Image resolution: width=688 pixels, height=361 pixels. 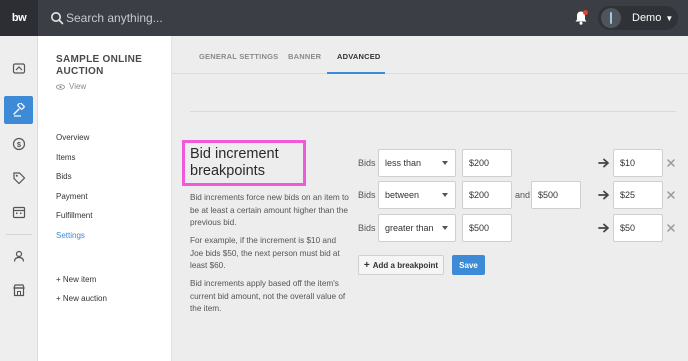 I want to click on rail-item-supporters, so click(x=18, y=256).